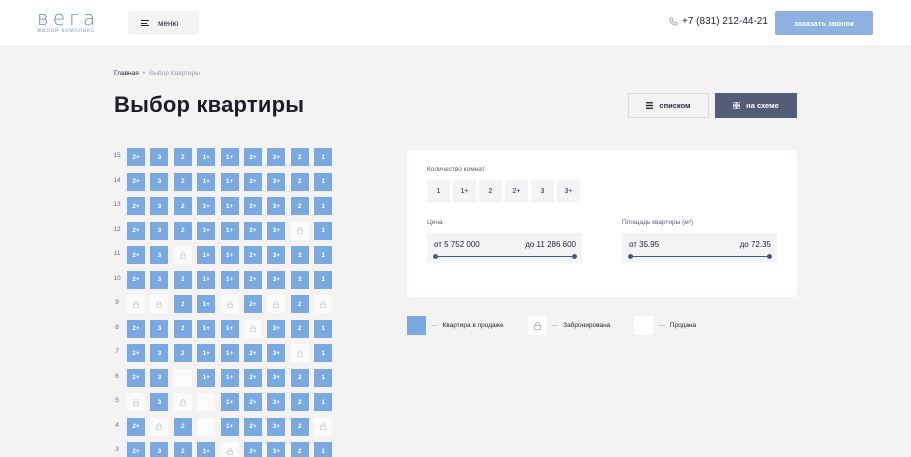  Describe the element at coordinates (504, 248) in the screenshot. I see `price-range: от 5 752 000 до 11 286 600` at that location.